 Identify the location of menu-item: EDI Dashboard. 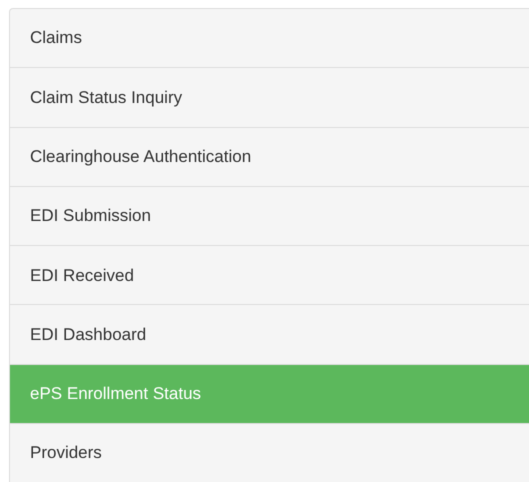
(269, 334).